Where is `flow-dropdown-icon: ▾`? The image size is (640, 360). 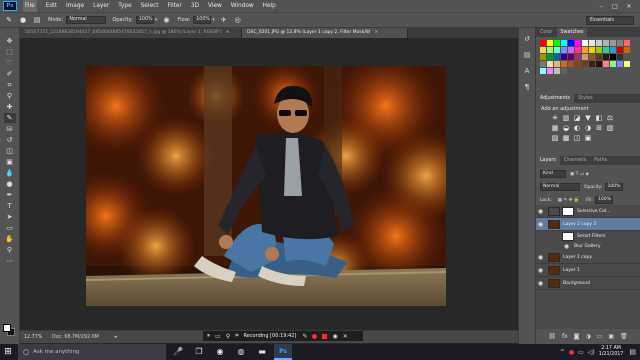 flow-dropdown-icon: ▾ is located at coordinates (213, 20).